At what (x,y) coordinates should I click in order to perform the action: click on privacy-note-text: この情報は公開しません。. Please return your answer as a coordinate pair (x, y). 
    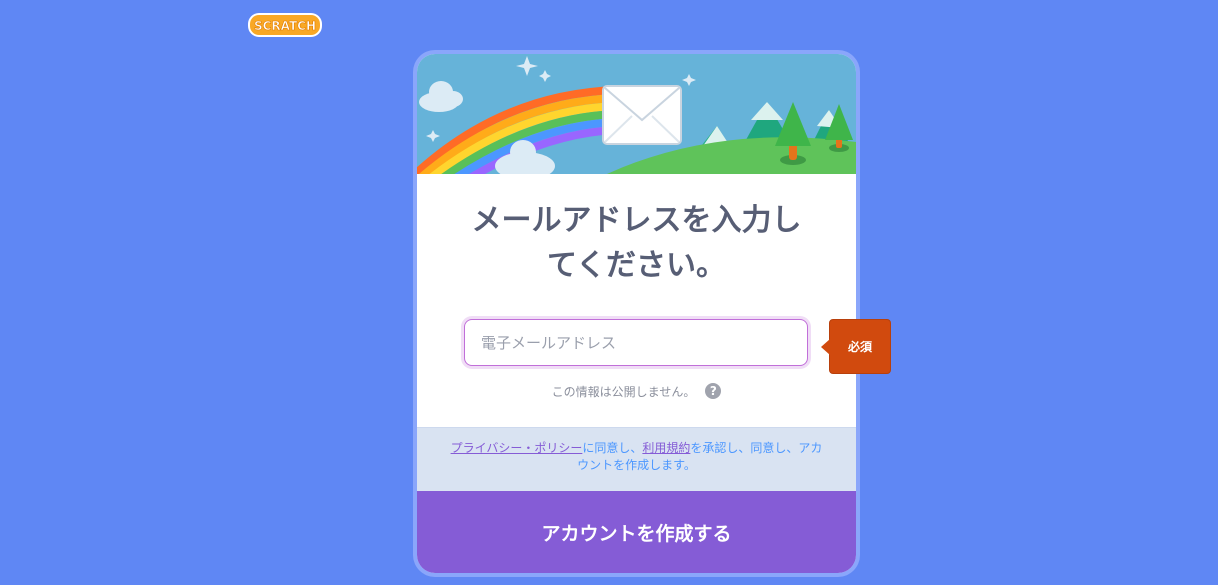
    Looking at the image, I should click on (623, 391).